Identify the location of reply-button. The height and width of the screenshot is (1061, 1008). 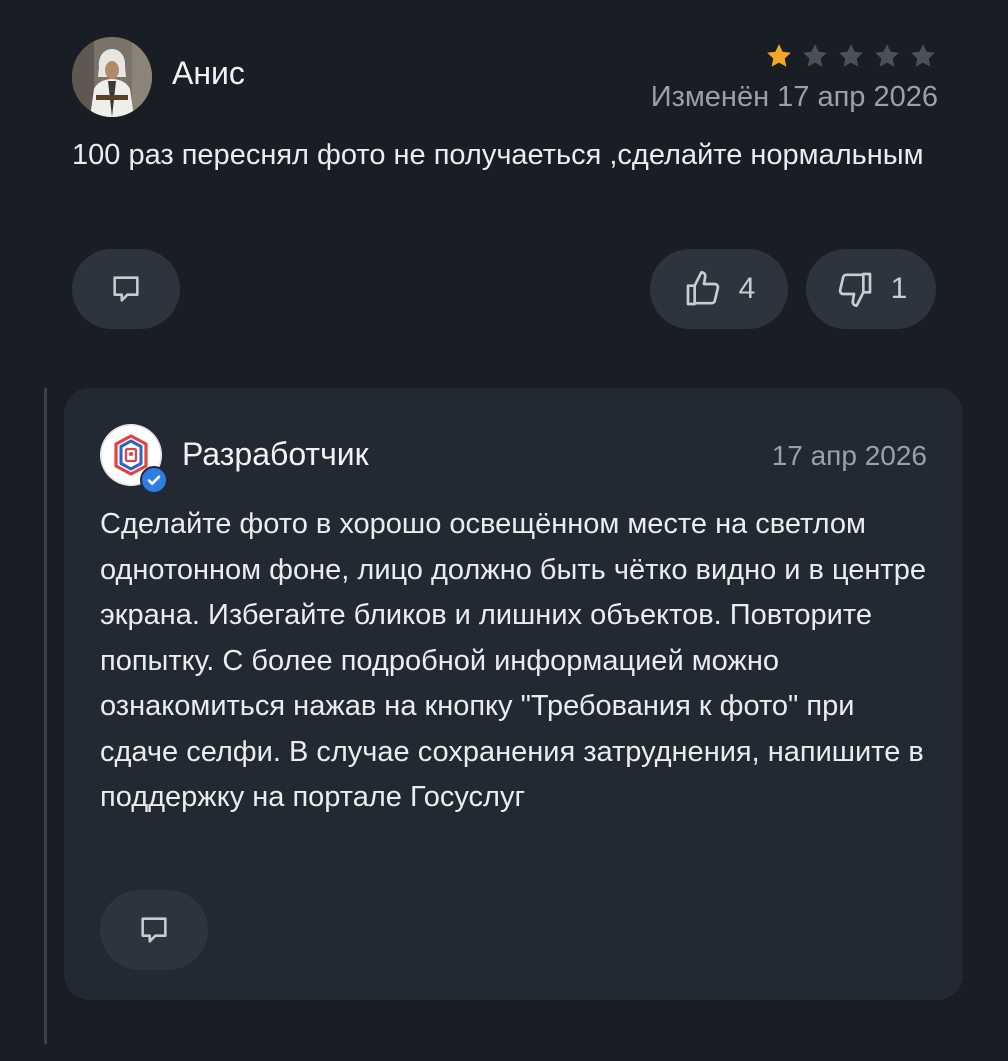
(126, 289).